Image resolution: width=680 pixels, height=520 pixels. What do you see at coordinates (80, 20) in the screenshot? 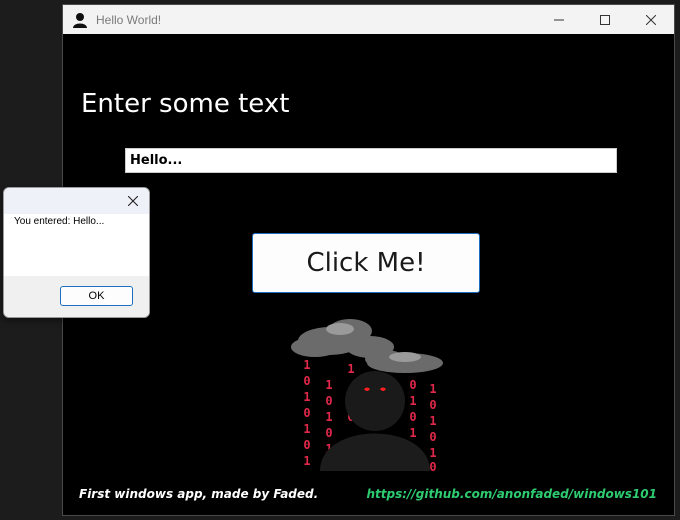
I see `user-silhouette-icon` at bounding box center [80, 20].